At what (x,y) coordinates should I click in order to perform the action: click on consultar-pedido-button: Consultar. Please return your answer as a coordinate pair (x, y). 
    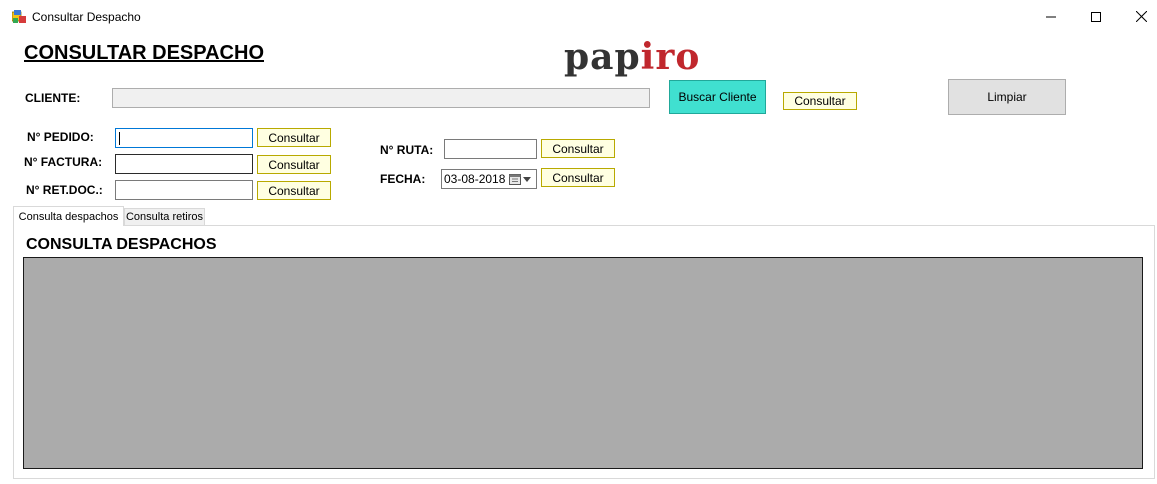
    Looking at the image, I should click on (294, 137).